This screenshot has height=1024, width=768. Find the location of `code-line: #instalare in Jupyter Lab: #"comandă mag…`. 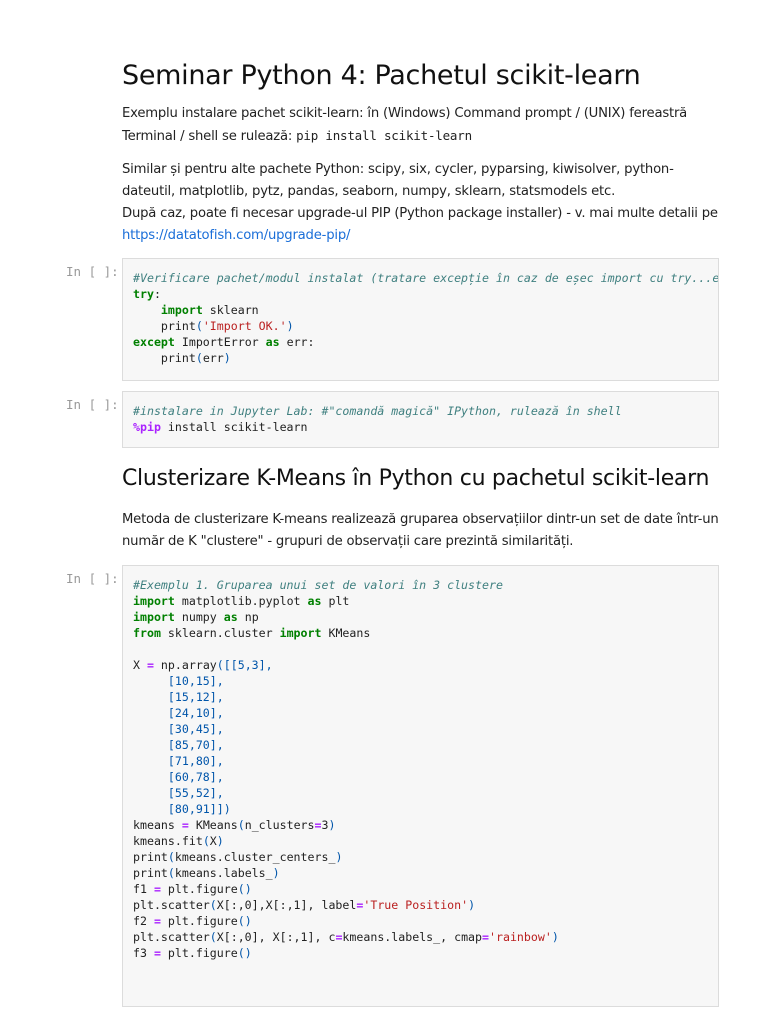

code-line: #instalare in Jupyter Lab: #"comandă mag… is located at coordinates (420, 411).